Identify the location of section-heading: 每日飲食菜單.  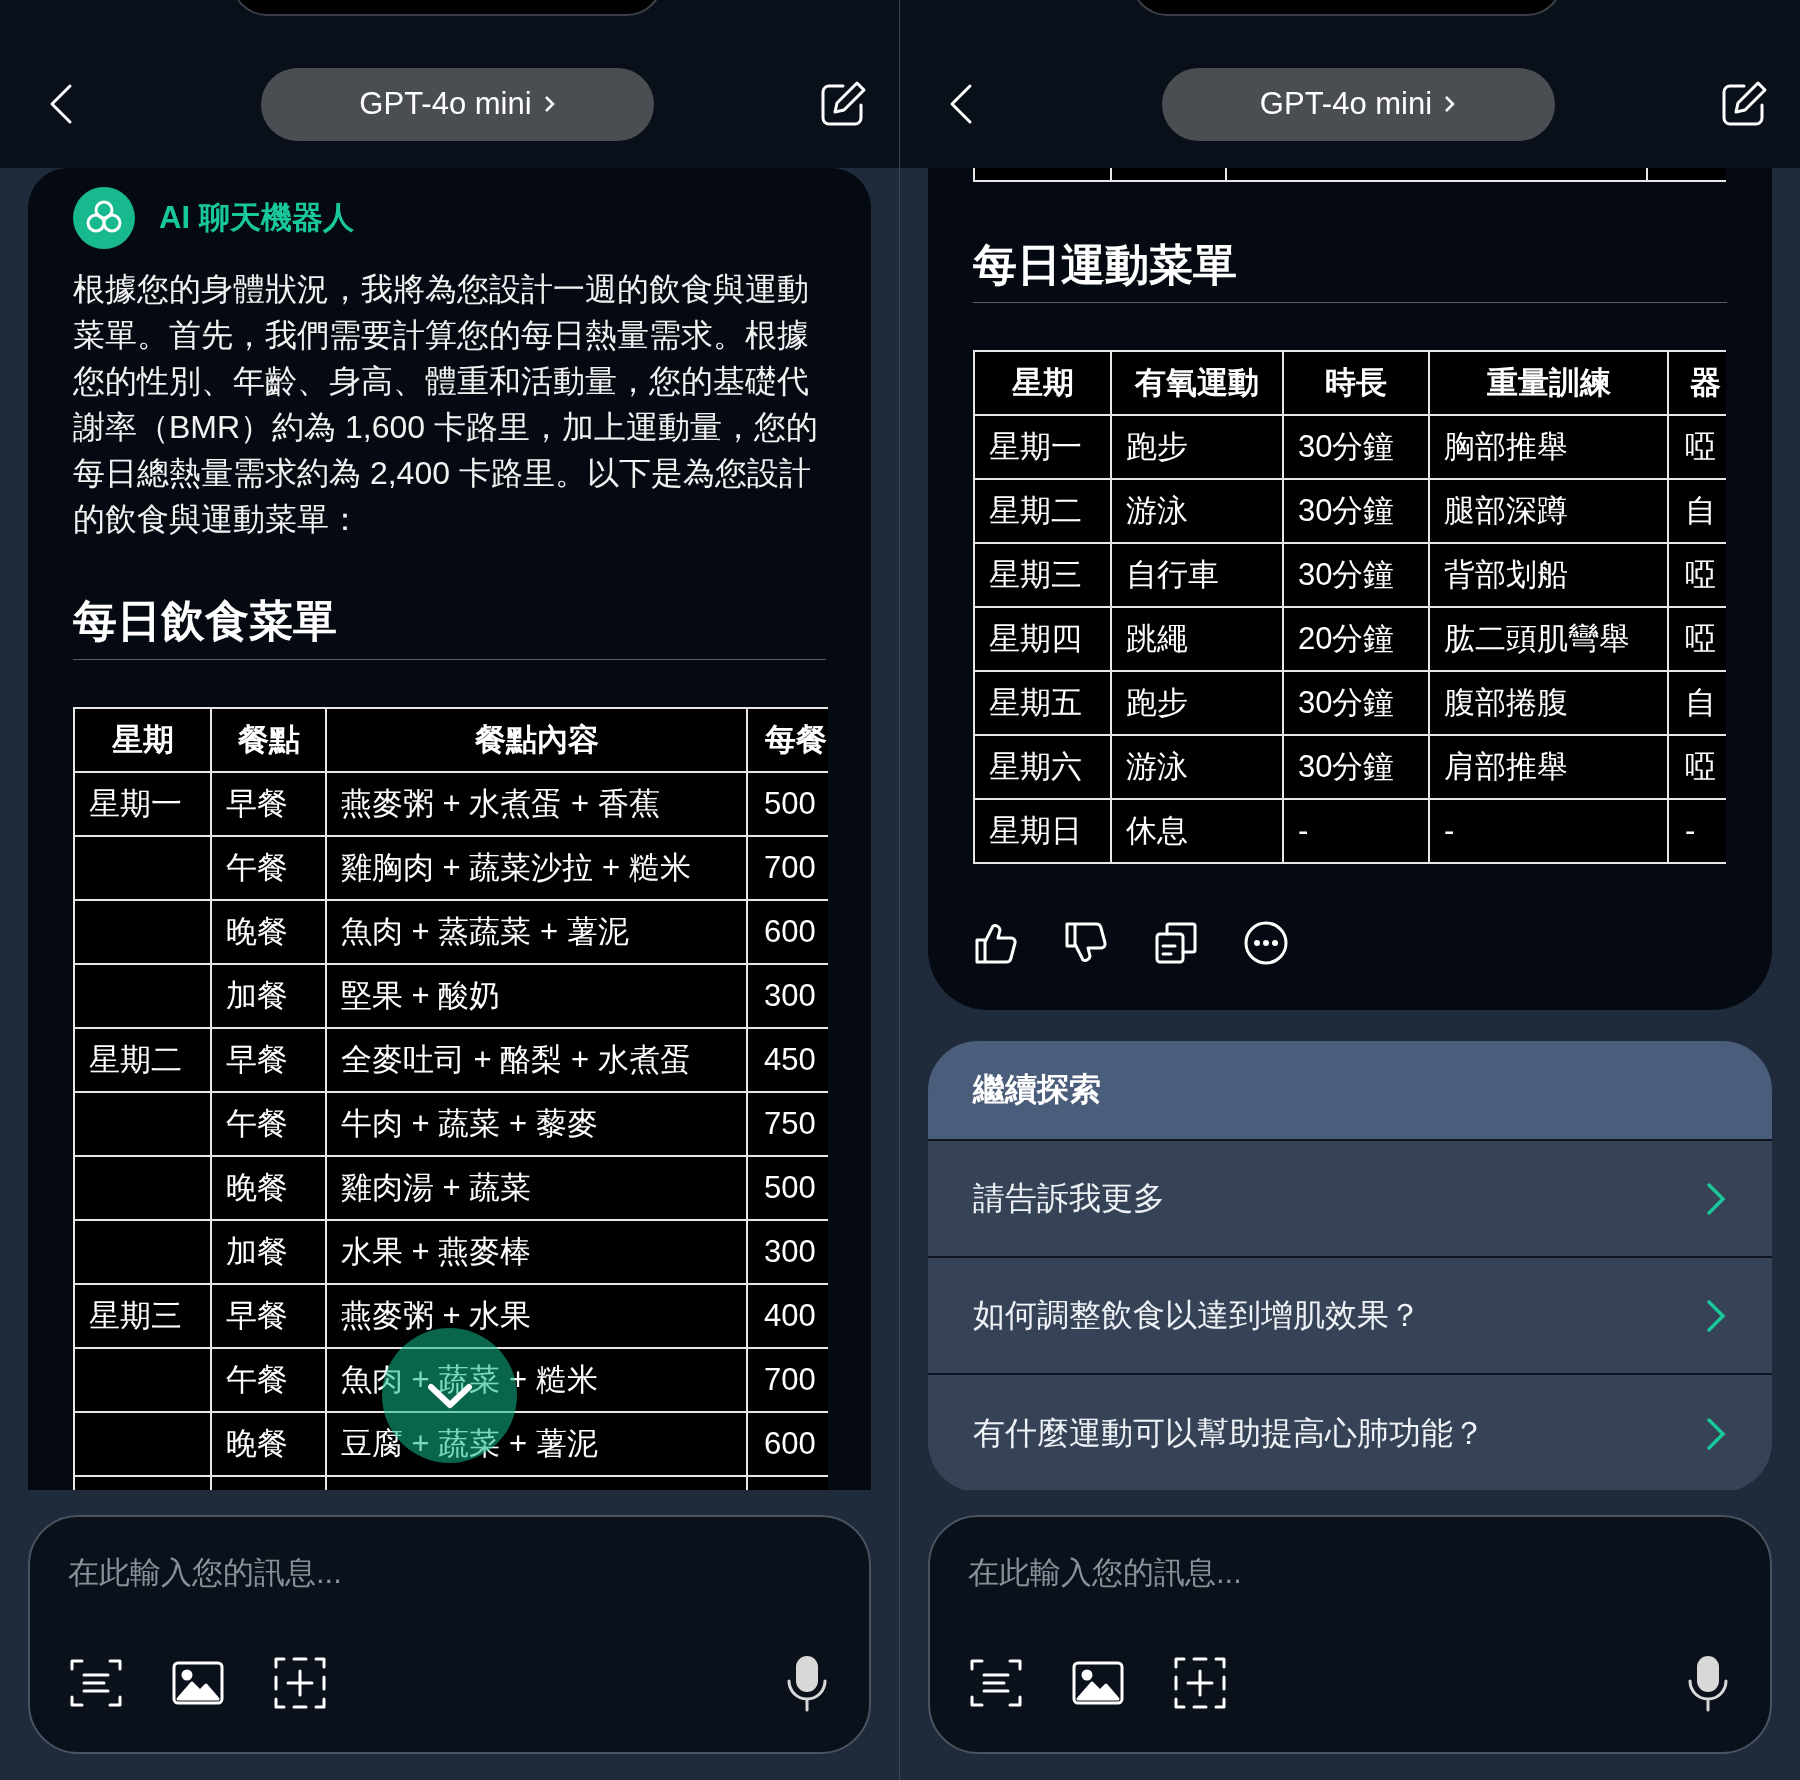
(449, 626).